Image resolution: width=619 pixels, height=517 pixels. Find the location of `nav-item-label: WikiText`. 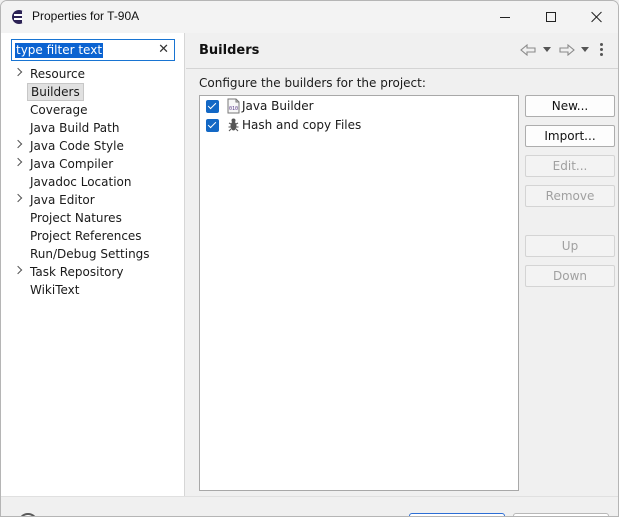

nav-item-label: WikiText is located at coordinates (55, 290).